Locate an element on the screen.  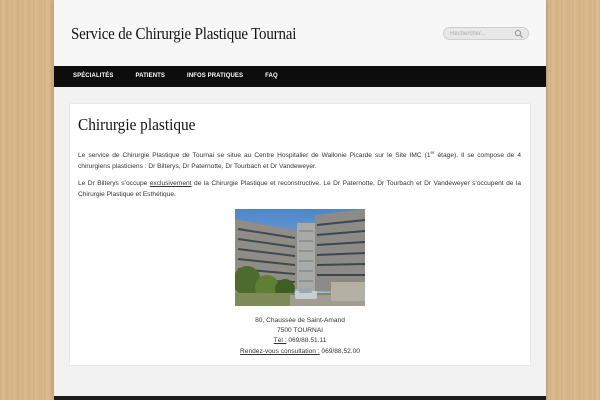
wood-background-right is located at coordinates (573, 200).